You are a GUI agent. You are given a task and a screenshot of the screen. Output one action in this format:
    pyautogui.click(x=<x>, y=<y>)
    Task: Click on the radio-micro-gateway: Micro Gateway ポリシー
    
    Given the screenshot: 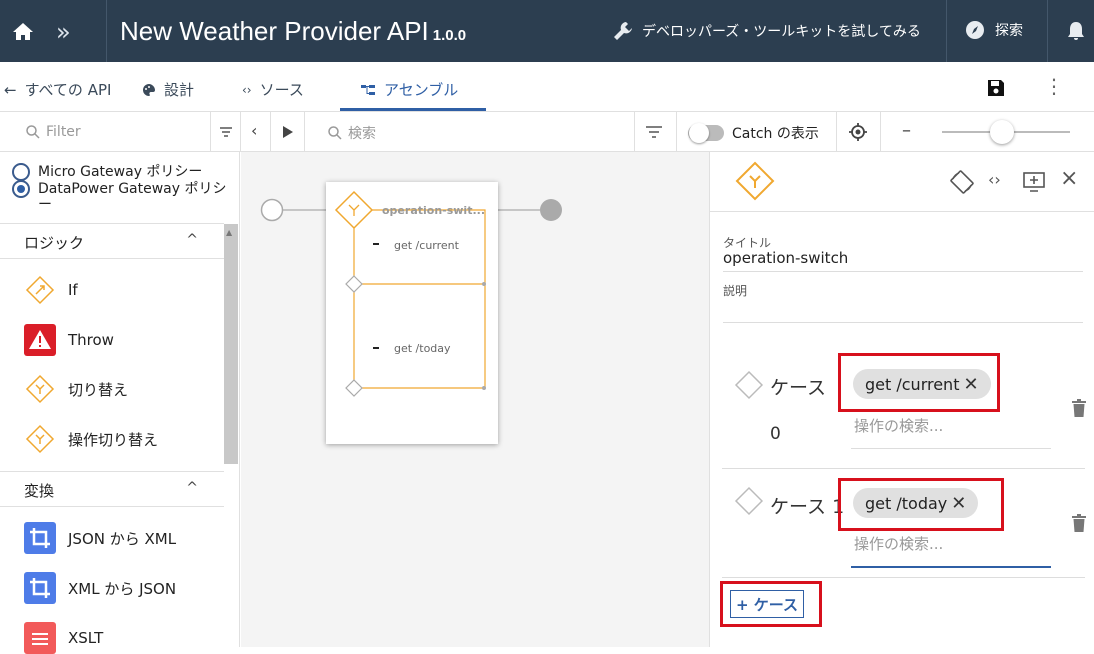 What is the action you would take?
    pyautogui.click(x=107, y=172)
    